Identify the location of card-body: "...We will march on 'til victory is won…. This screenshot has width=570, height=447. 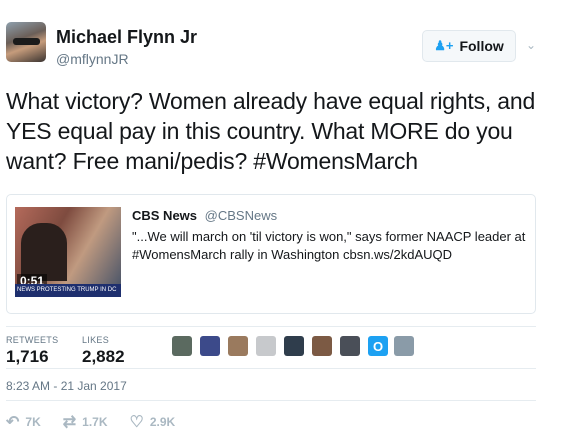
(329, 245).